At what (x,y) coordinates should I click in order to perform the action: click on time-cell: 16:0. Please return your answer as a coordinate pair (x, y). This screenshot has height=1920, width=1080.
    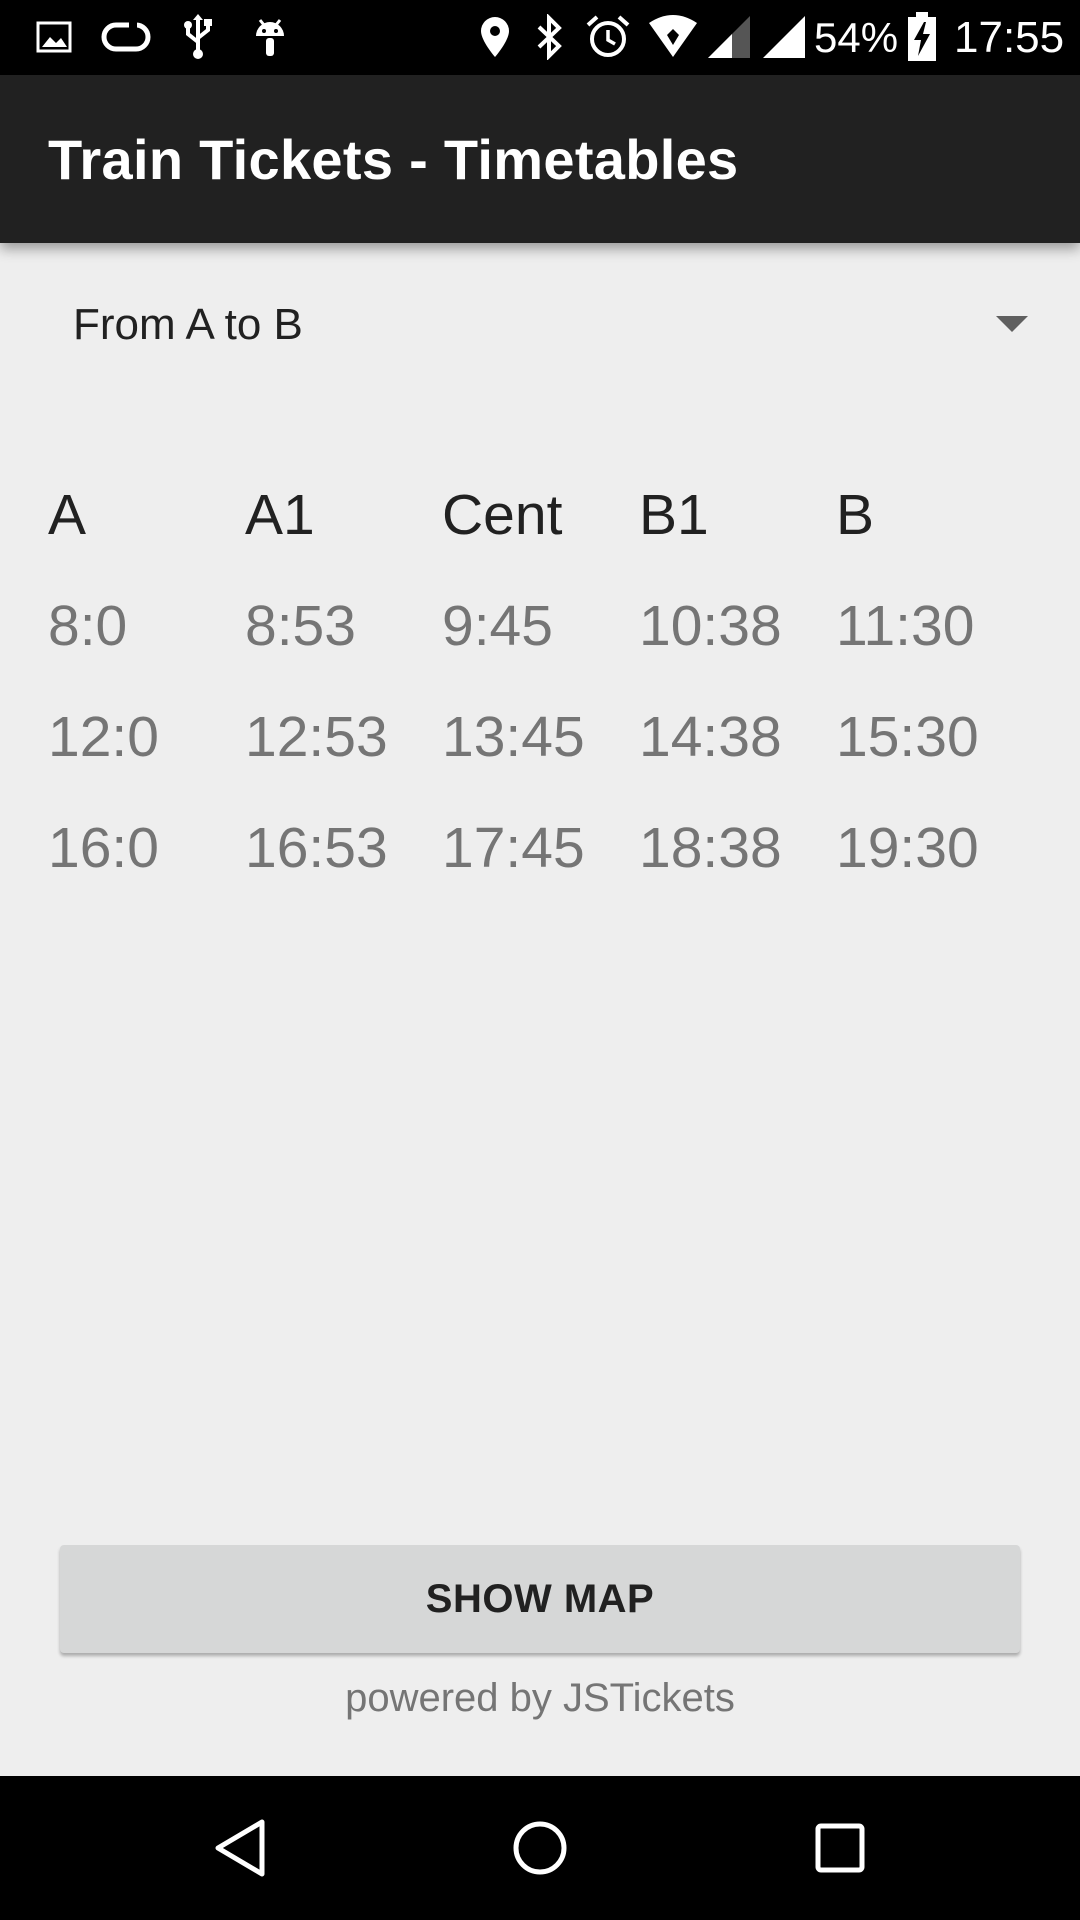
    Looking at the image, I should click on (103, 848).